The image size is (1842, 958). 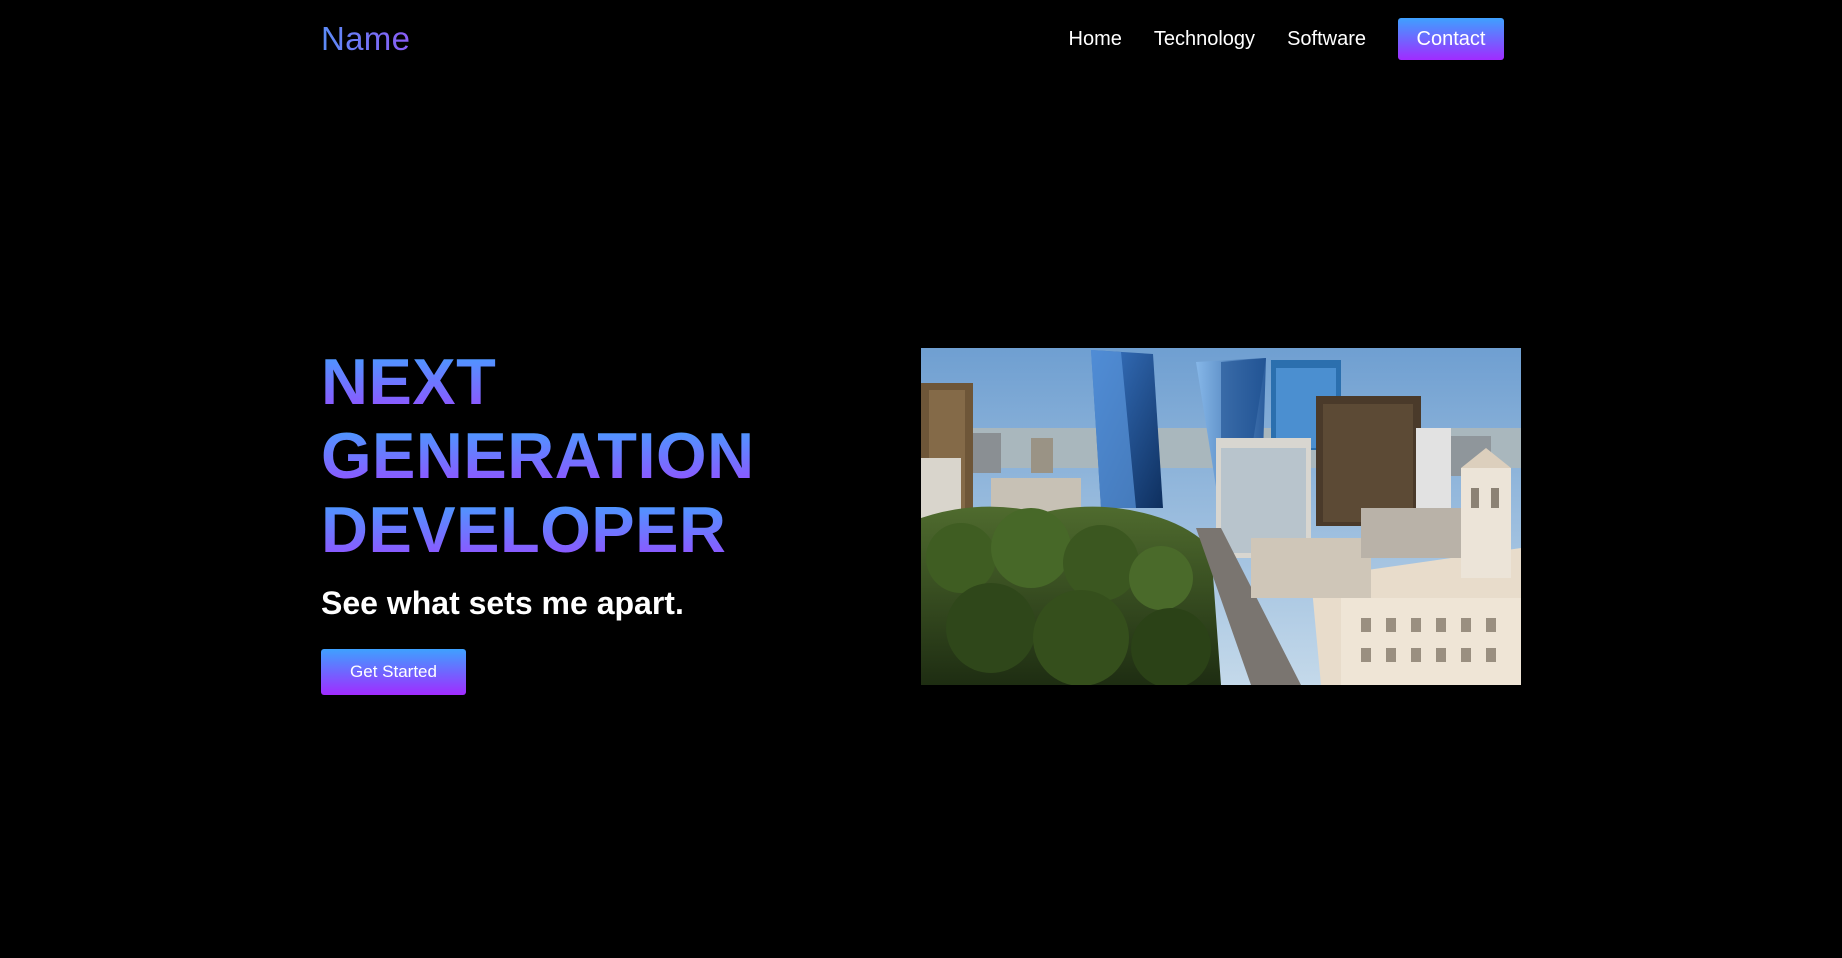 What do you see at coordinates (1326, 39) in the screenshot?
I see `nav-link-software: Software` at bounding box center [1326, 39].